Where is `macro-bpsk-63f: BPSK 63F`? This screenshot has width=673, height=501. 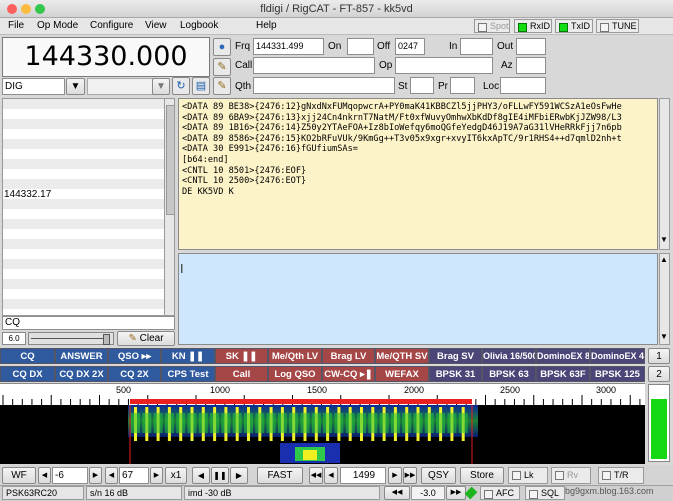 macro-bpsk-63f: BPSK 63F is located at coordinates (563, 374).